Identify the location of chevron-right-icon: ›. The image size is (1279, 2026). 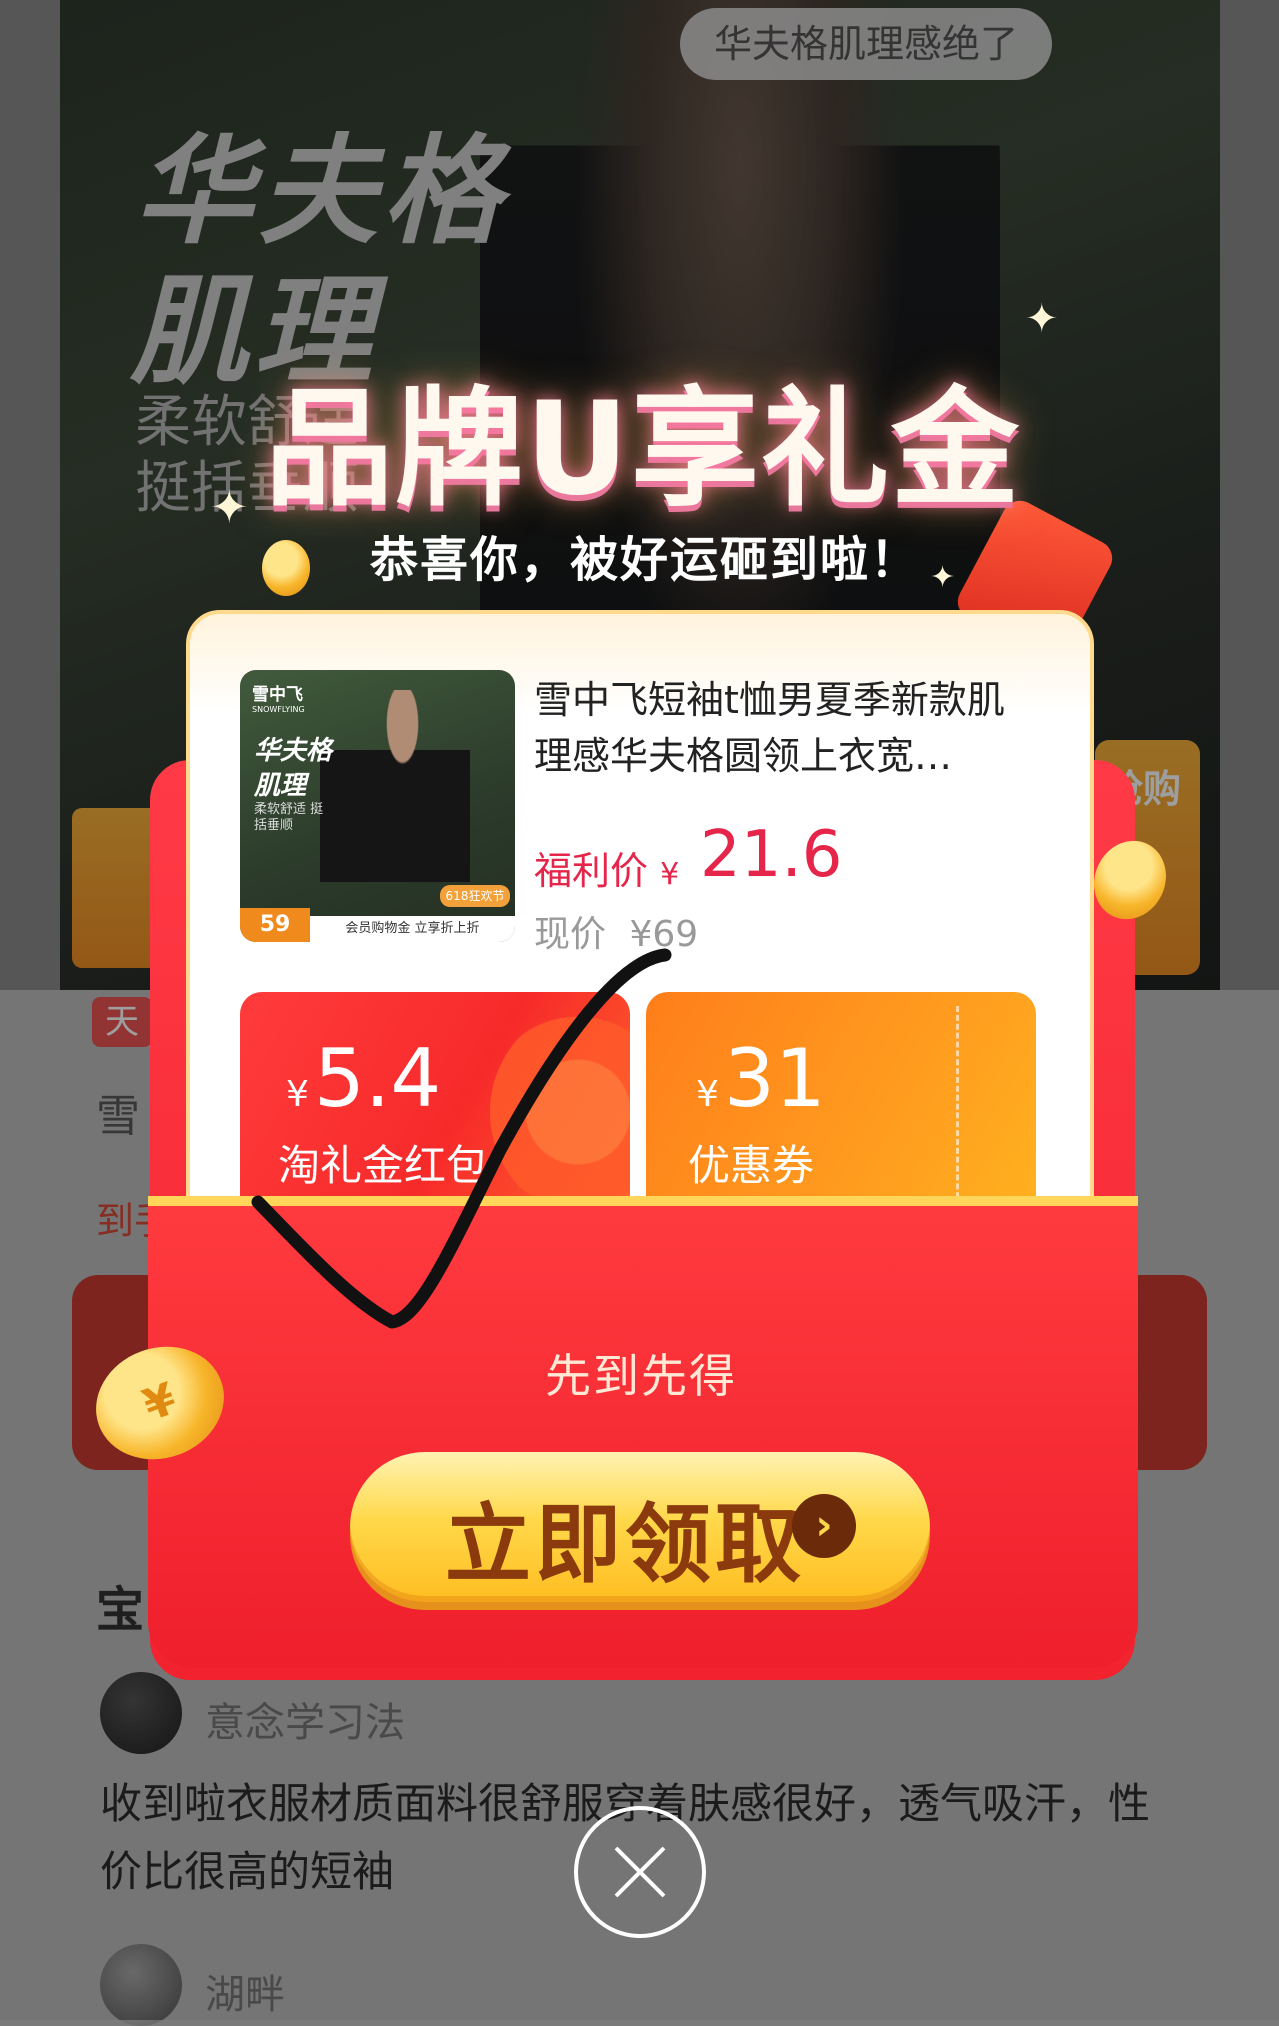
(824, 1526).